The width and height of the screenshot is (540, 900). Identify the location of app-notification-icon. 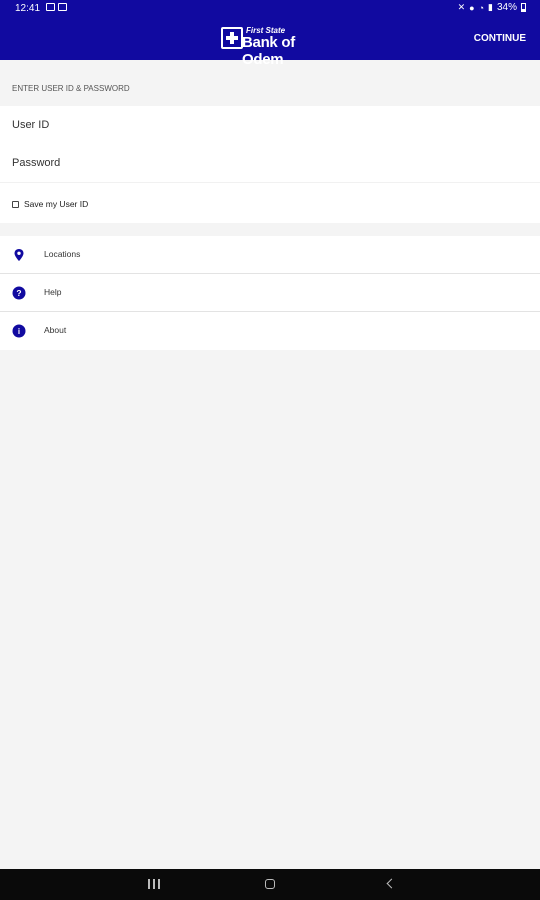
(62, 7).